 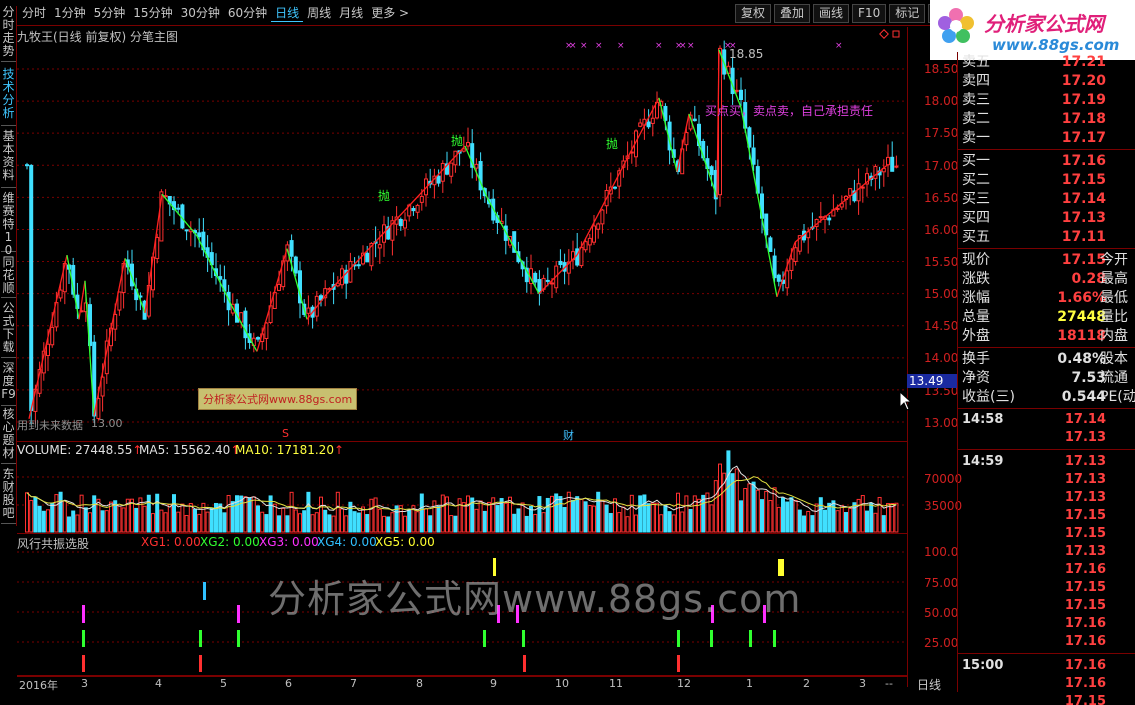 I want to click on risk-notice: 买点买，卖点卖，自己承担责任, so click(x=789, y=111).